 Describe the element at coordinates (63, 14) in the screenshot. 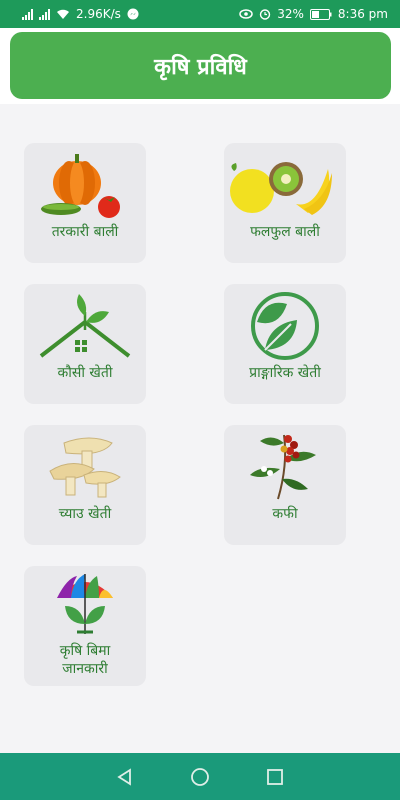

I see `wifi-icon` at that location.